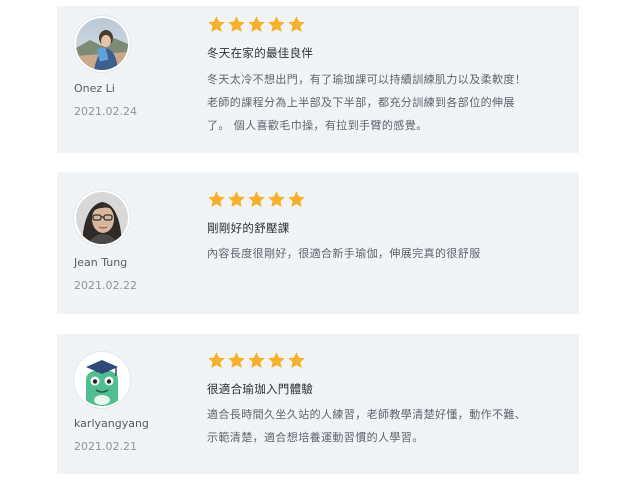  I want to click on review-title: 剛剛好的舒壓課, so click(248, 228).